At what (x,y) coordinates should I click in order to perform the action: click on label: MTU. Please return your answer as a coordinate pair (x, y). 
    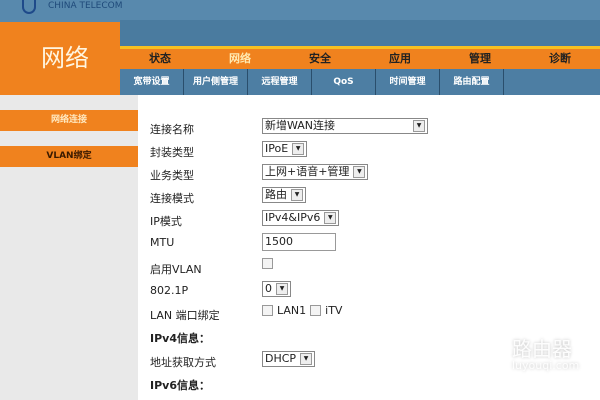
    Looking at the image, I should click on (162, 242).